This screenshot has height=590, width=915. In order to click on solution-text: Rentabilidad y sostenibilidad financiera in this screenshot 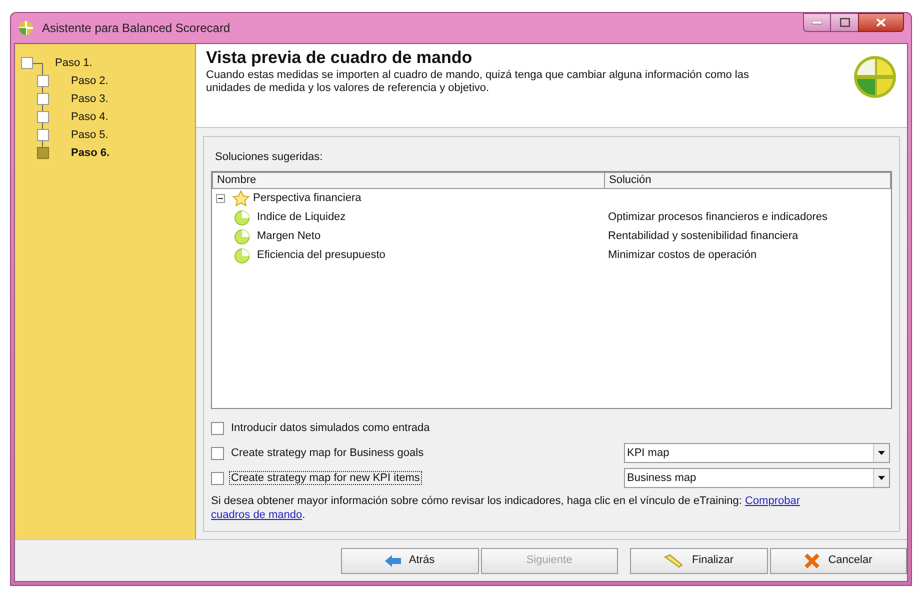, I will do `click(703, 236)`.